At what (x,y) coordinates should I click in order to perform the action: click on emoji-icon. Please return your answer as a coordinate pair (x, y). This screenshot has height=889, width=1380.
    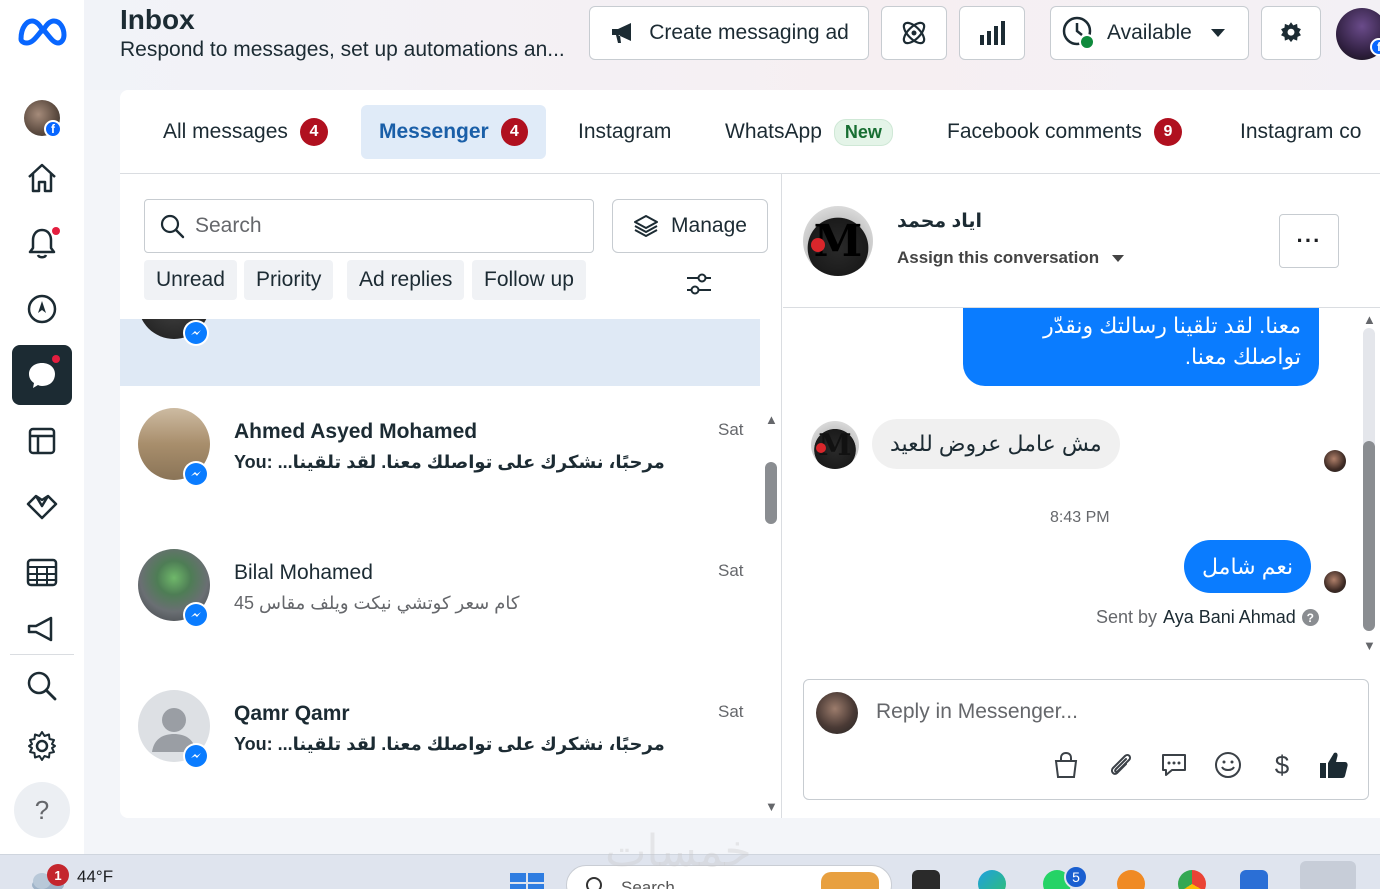
    Looking at the image, I should click on (1228, 765).